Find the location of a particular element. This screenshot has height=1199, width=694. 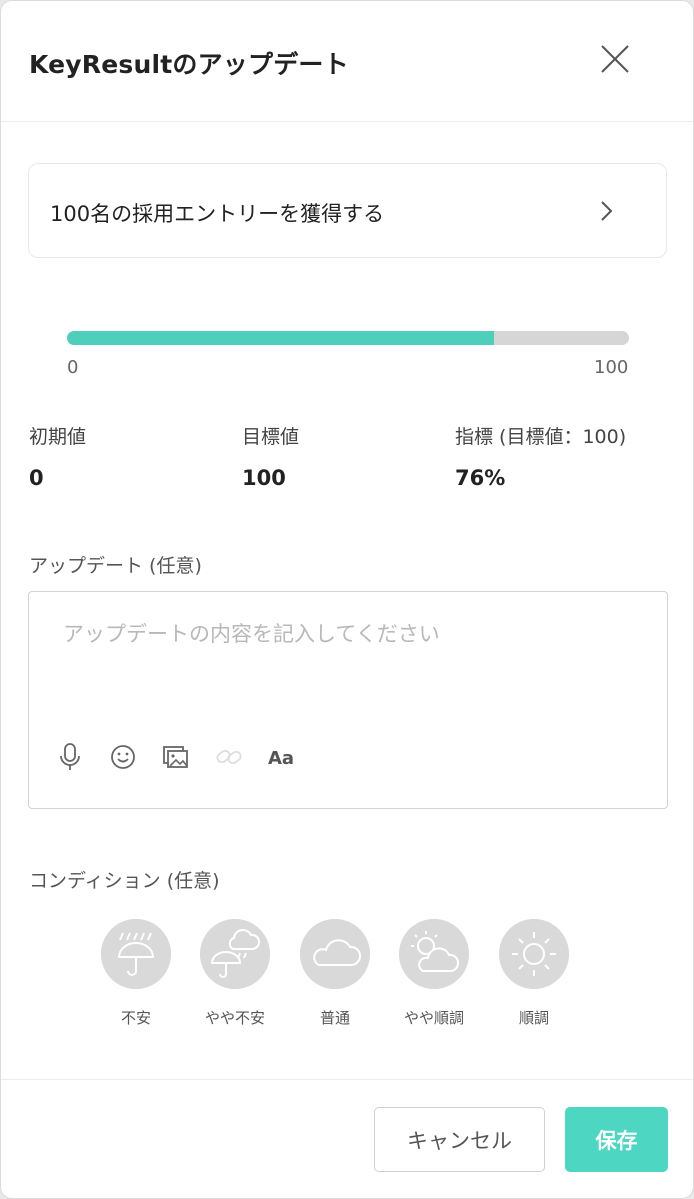

key-result-link: 100名の採用エントリーを獲得する is located at coordinates (347, 210).